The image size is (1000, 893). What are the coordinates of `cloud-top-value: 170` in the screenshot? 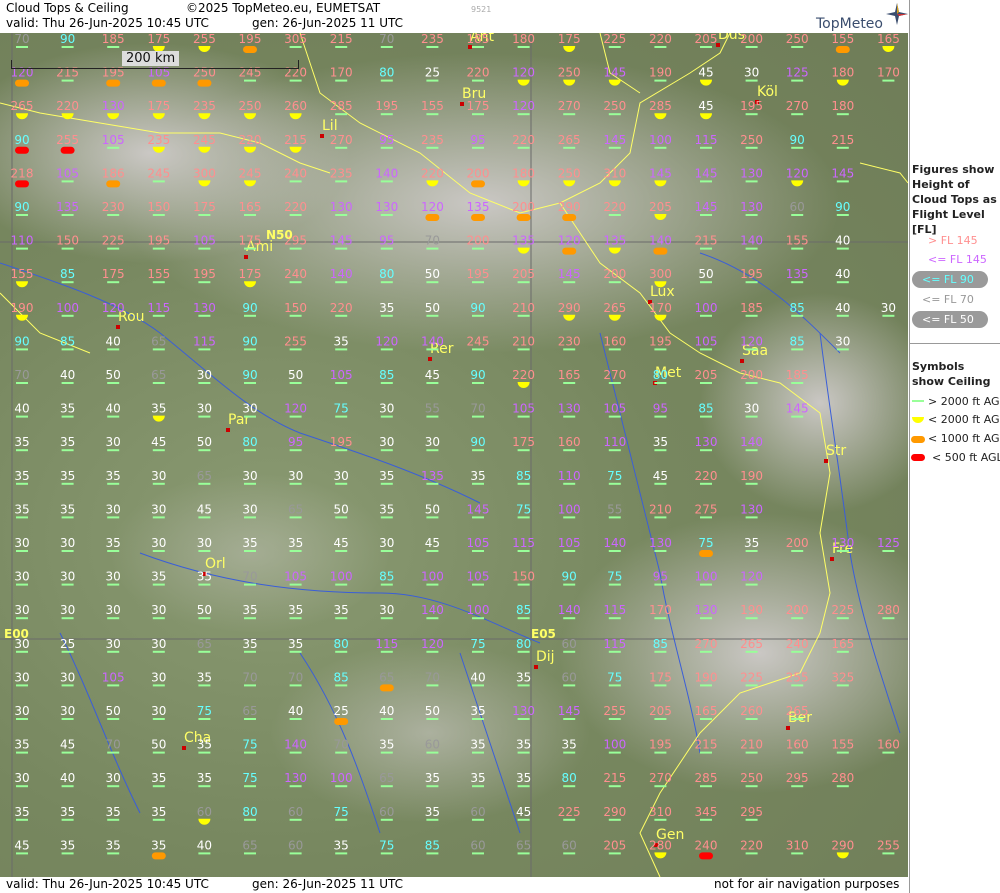 It's located at (341, 73).